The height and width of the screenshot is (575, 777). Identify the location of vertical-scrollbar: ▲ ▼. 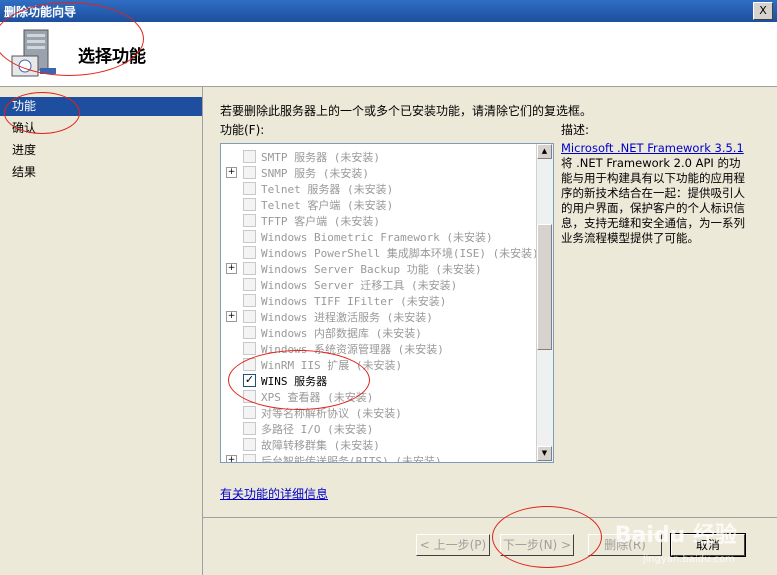
(544, 303).